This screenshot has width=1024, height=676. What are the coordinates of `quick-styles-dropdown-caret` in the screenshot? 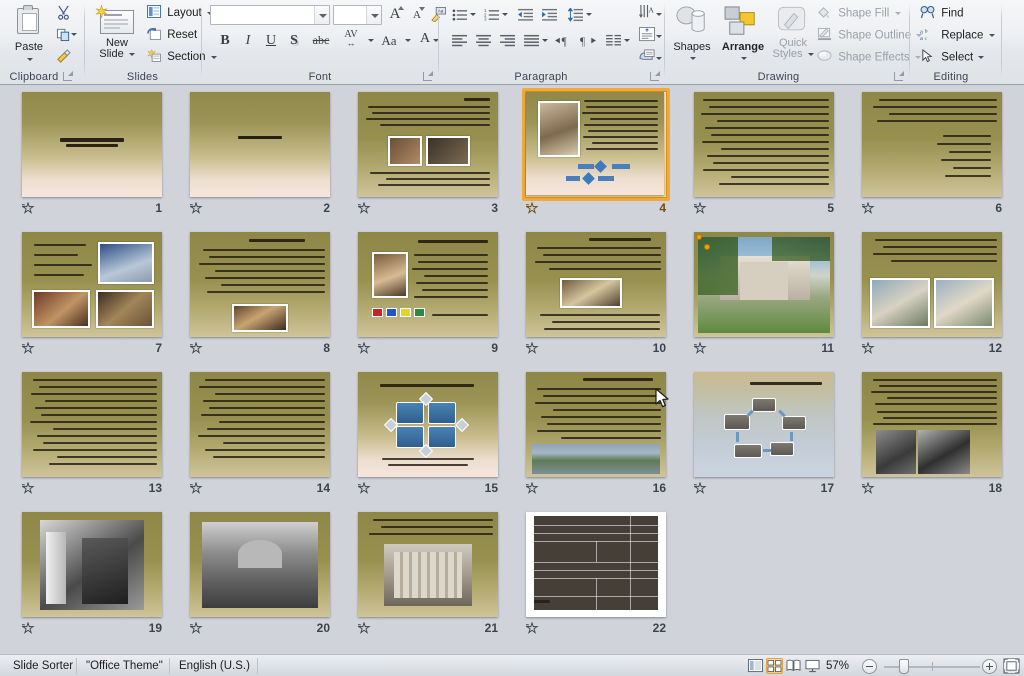 It's located at (810, 54).